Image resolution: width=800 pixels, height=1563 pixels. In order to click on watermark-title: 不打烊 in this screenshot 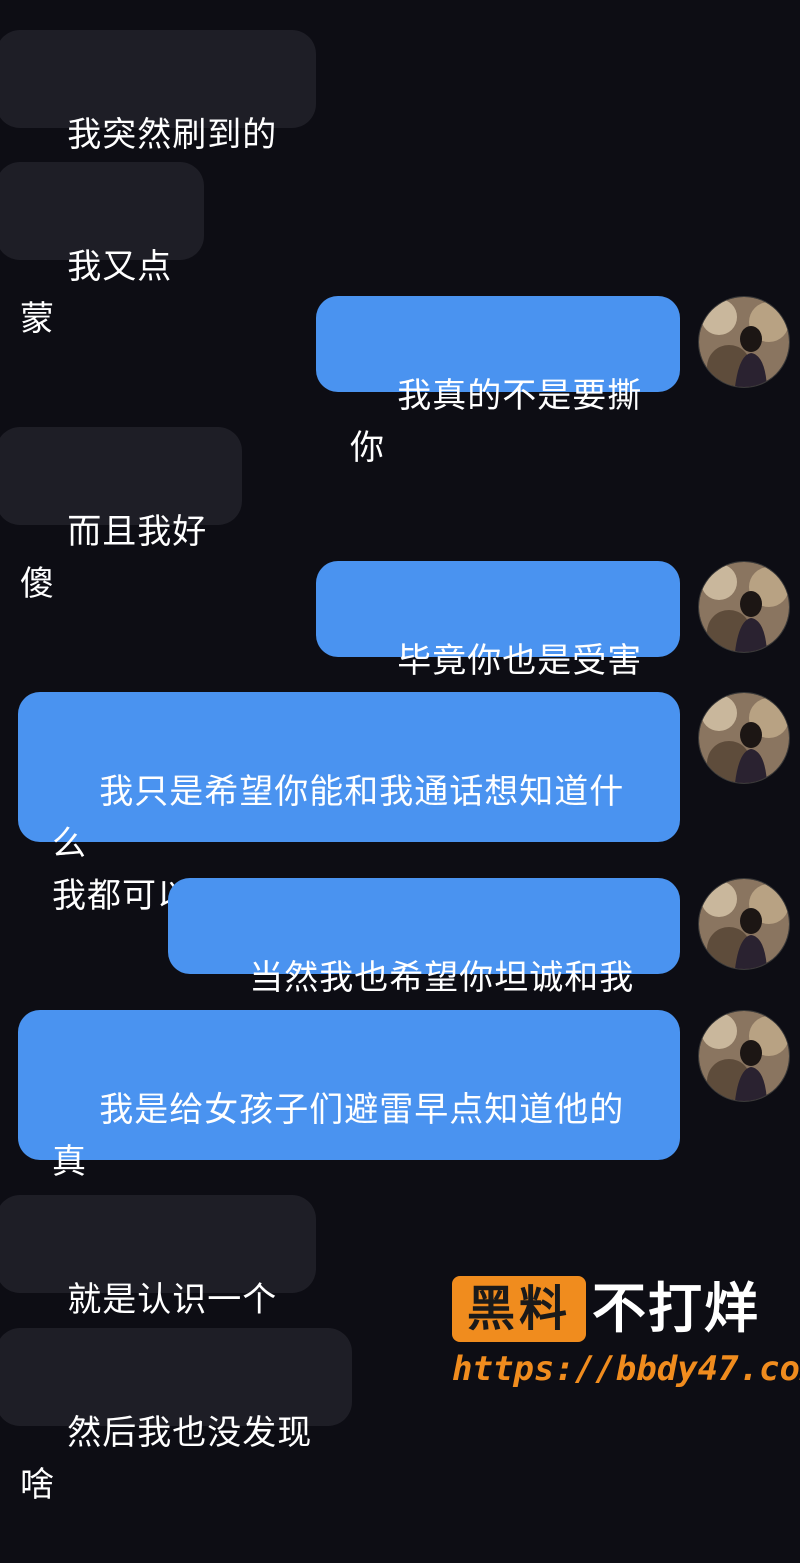, I will do `click(676, 1308)`.